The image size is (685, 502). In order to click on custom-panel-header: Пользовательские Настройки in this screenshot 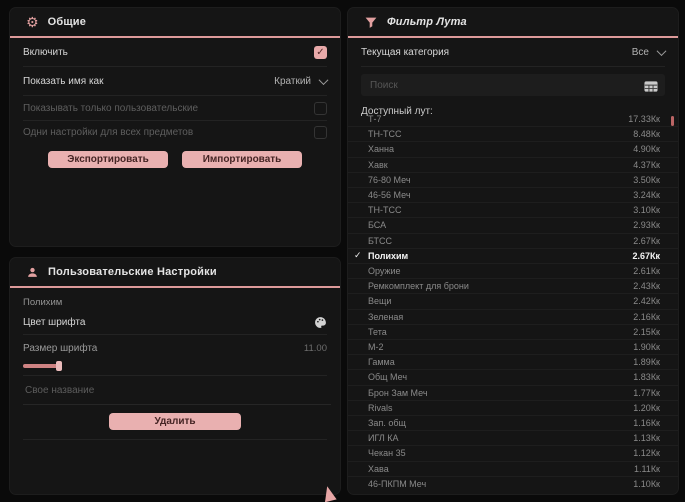, I will do `click(175, 273)`.